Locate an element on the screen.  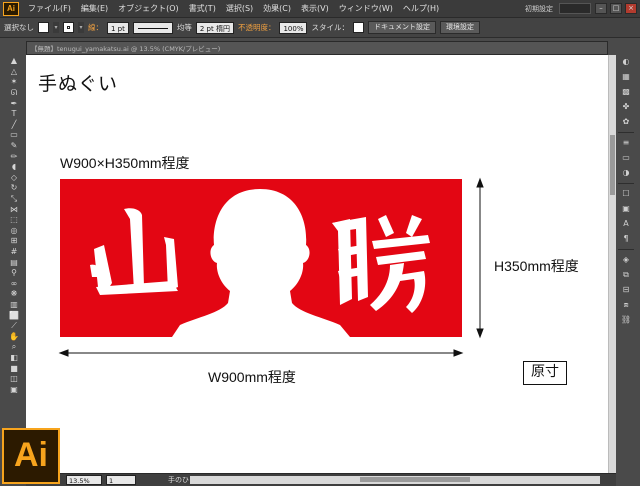
pencil-tool-icon: ✏ is located at coordinates (14, 156).